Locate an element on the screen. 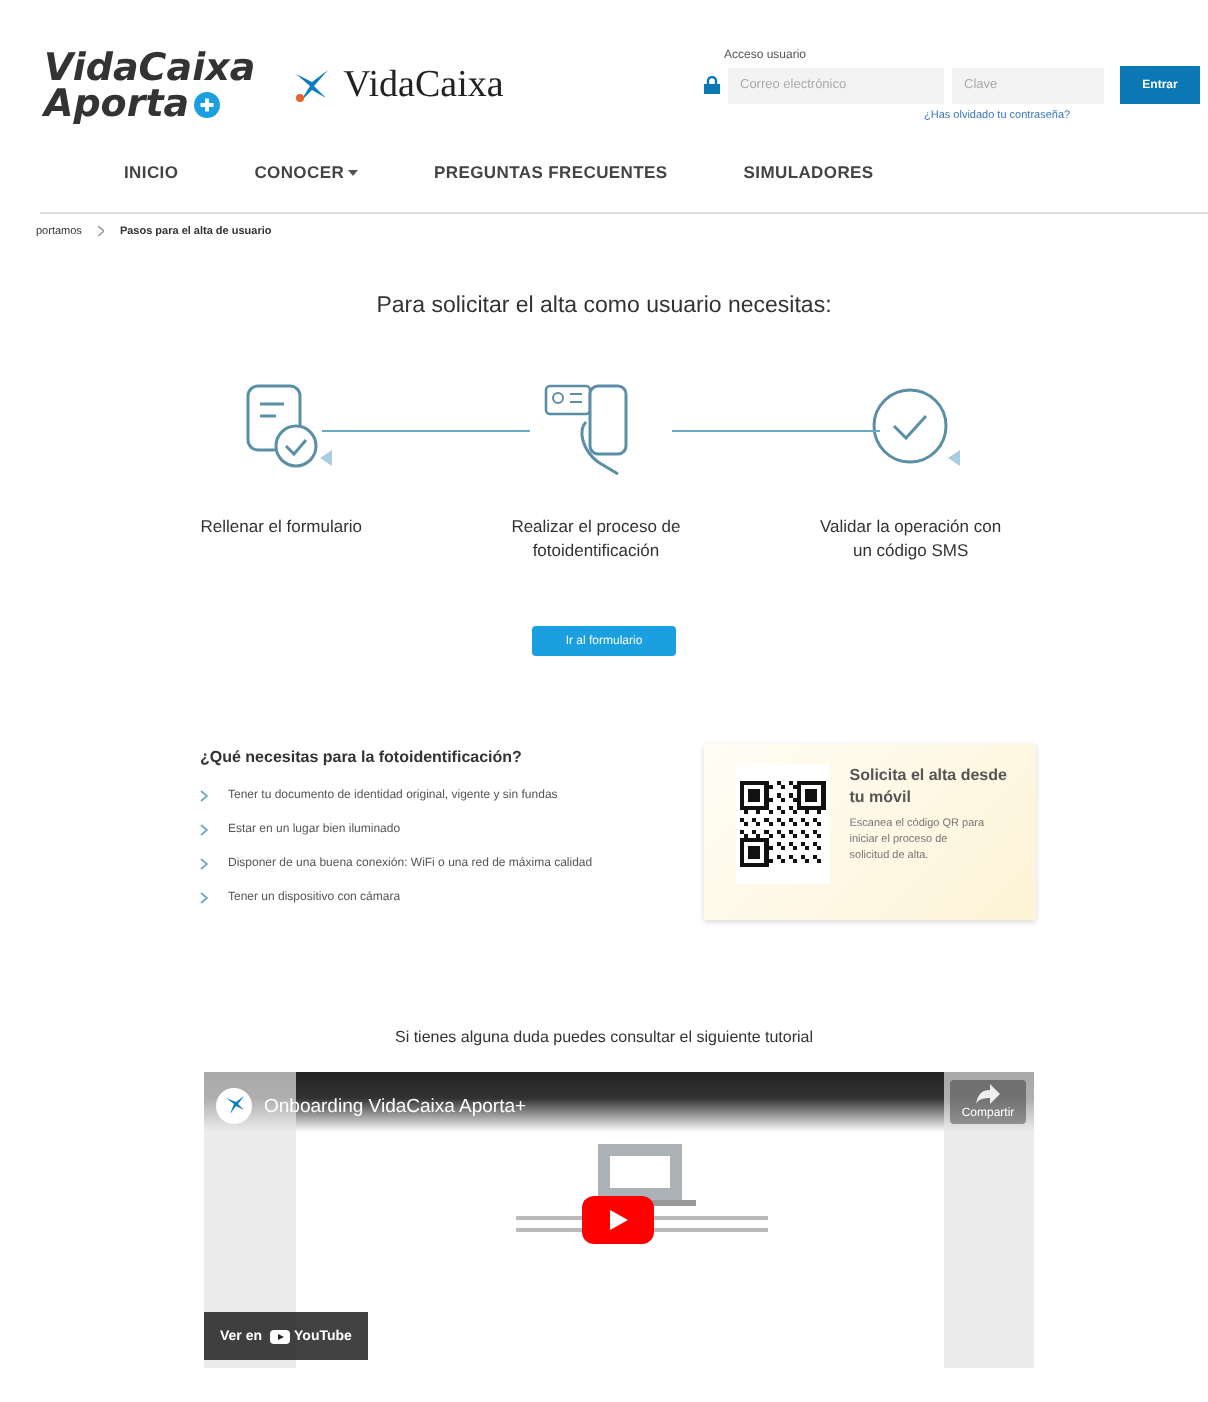 This screenshot has height=1402, width=1208. section-heading: Para solicitar el alta como usuario necesitas: is located at coordinates (604, 306).